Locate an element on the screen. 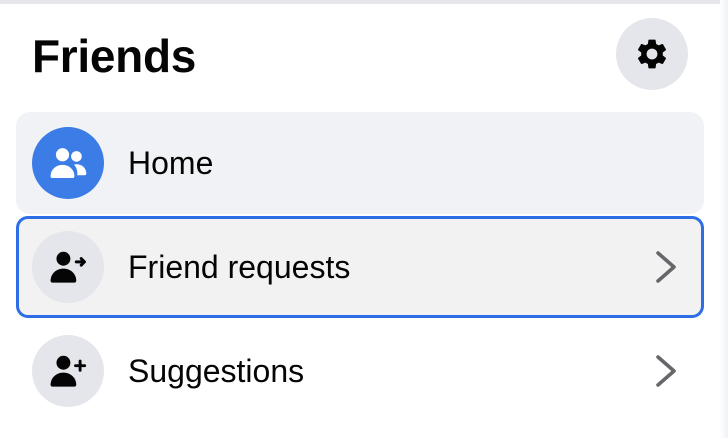 The image size is (728, 438). nav-item-label: Friend requests is located at coordinates (239, 267).